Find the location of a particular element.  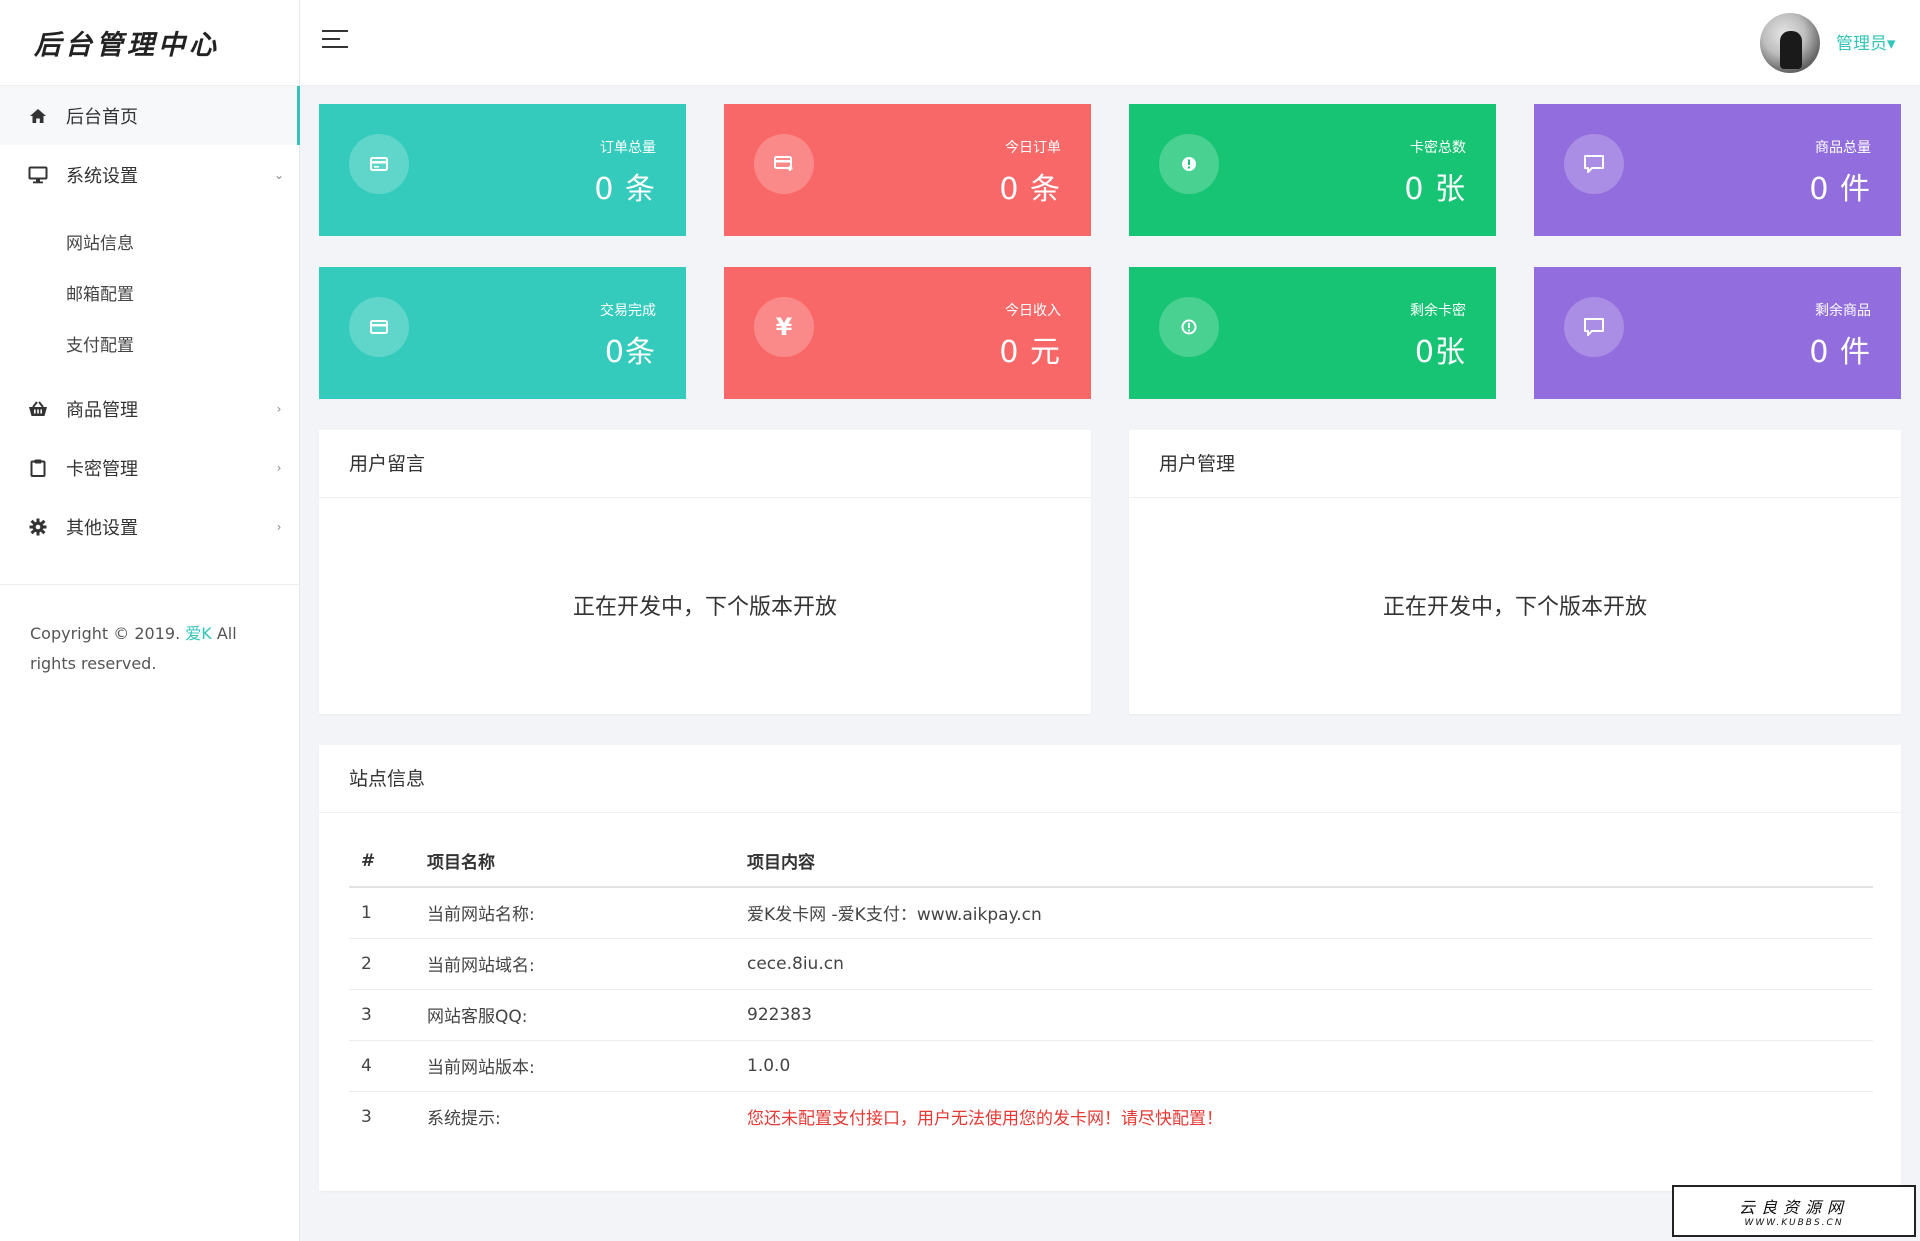

stat-label: 交易完成 is located at coordinates (628, 311).